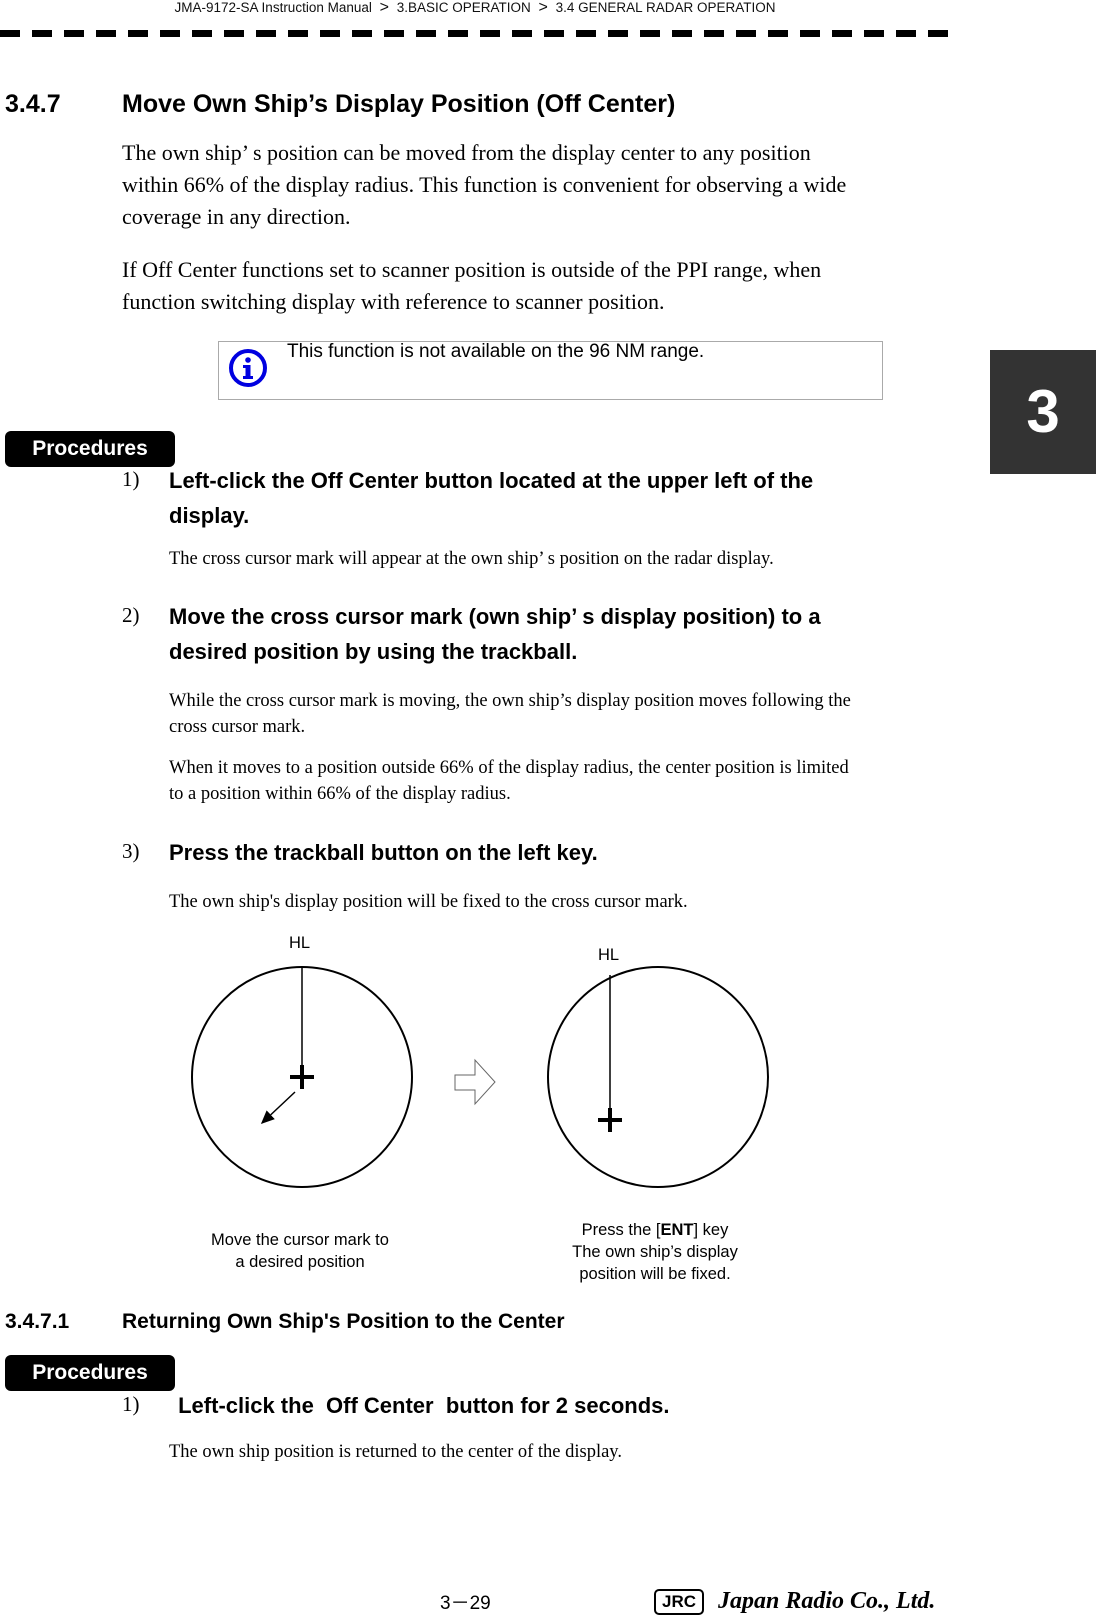 This screenshot has width=1096, height=1620. What do you see at coordinates (300, 1240) in the screenshot?
I see `caption-line: Move the cursor mark to` at bounding box center [300, 1240].